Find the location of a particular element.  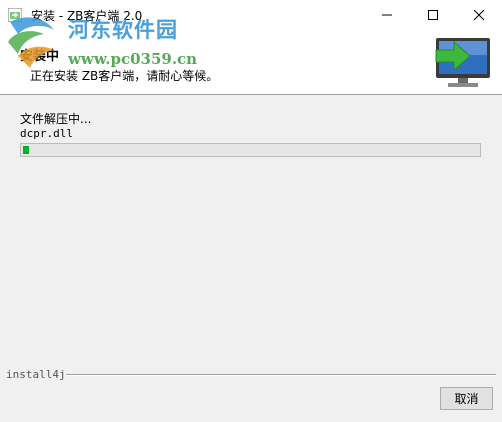

installer-app-icon is located at coordinates (15, 15).